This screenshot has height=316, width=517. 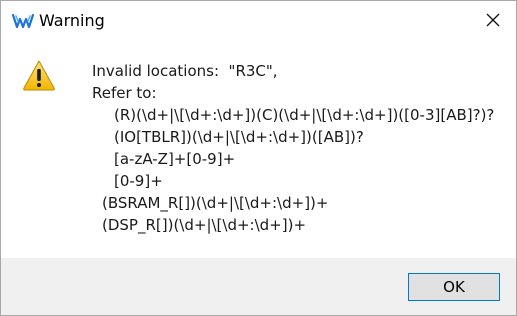 I want to click on message-line: (DSP_R[])(\d+|\[\d+:\d+])+, so click(x=204, y=225).